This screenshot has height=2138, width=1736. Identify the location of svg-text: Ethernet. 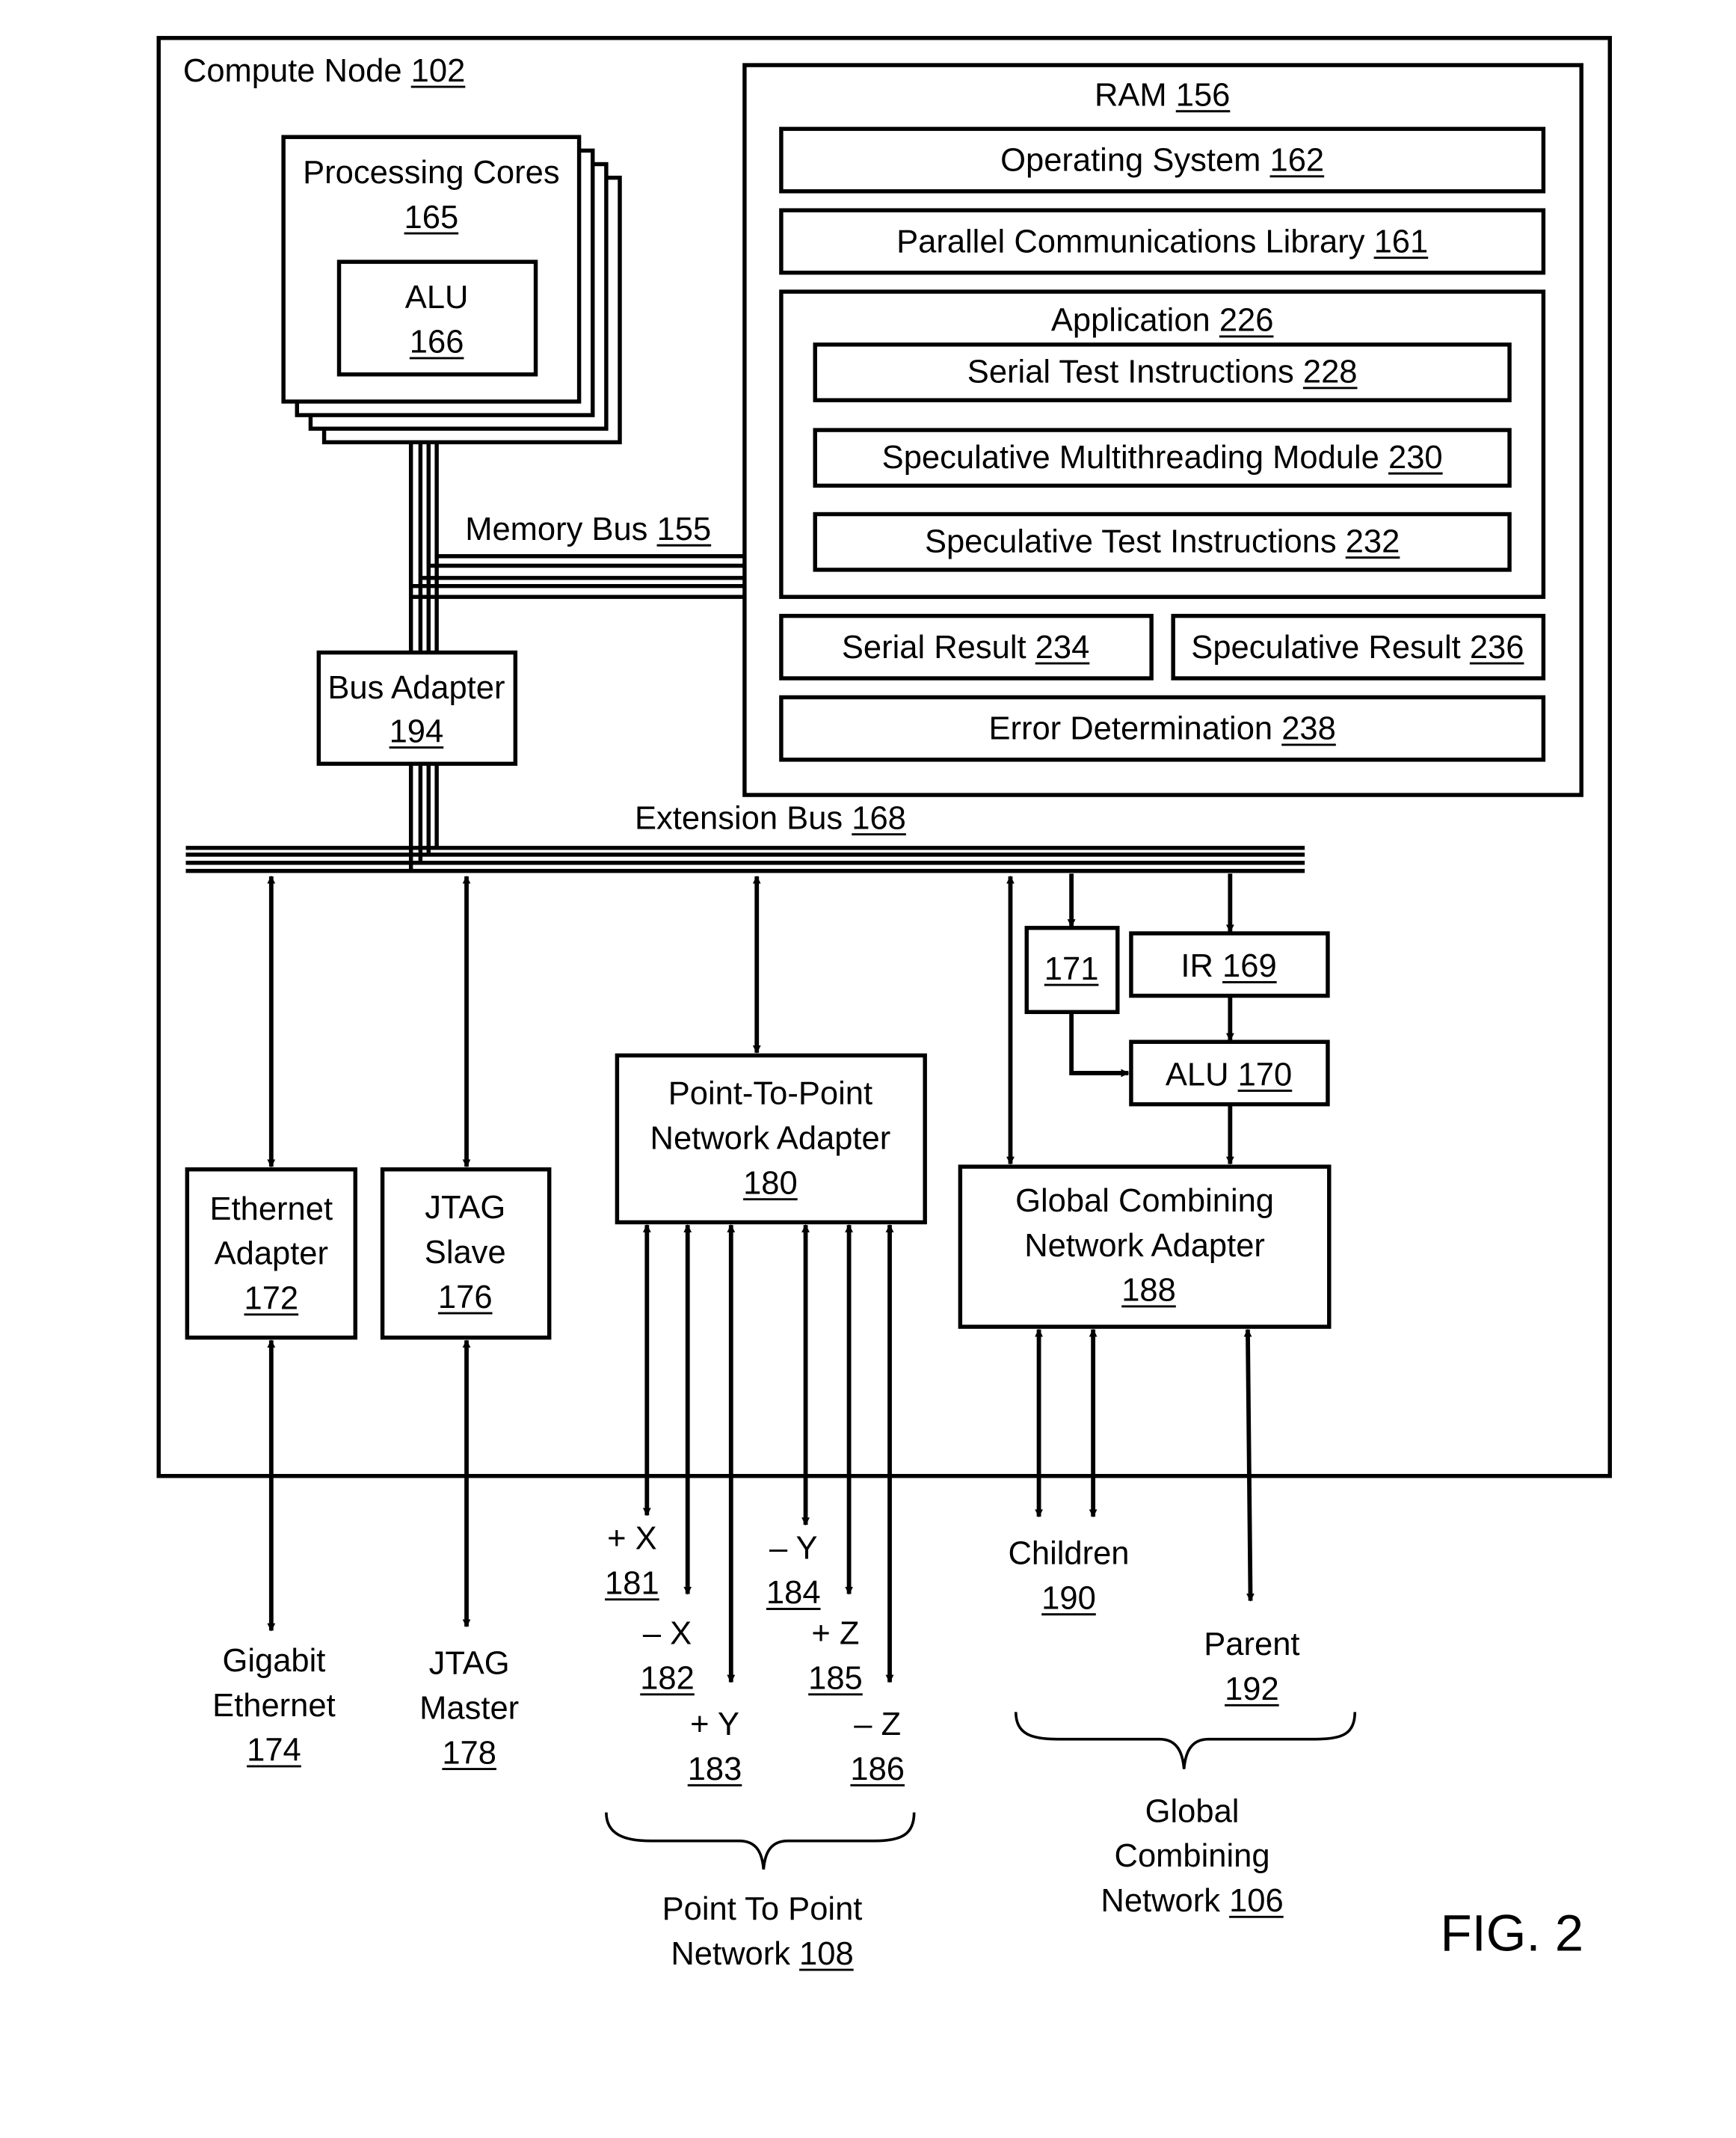
(271, 1209).